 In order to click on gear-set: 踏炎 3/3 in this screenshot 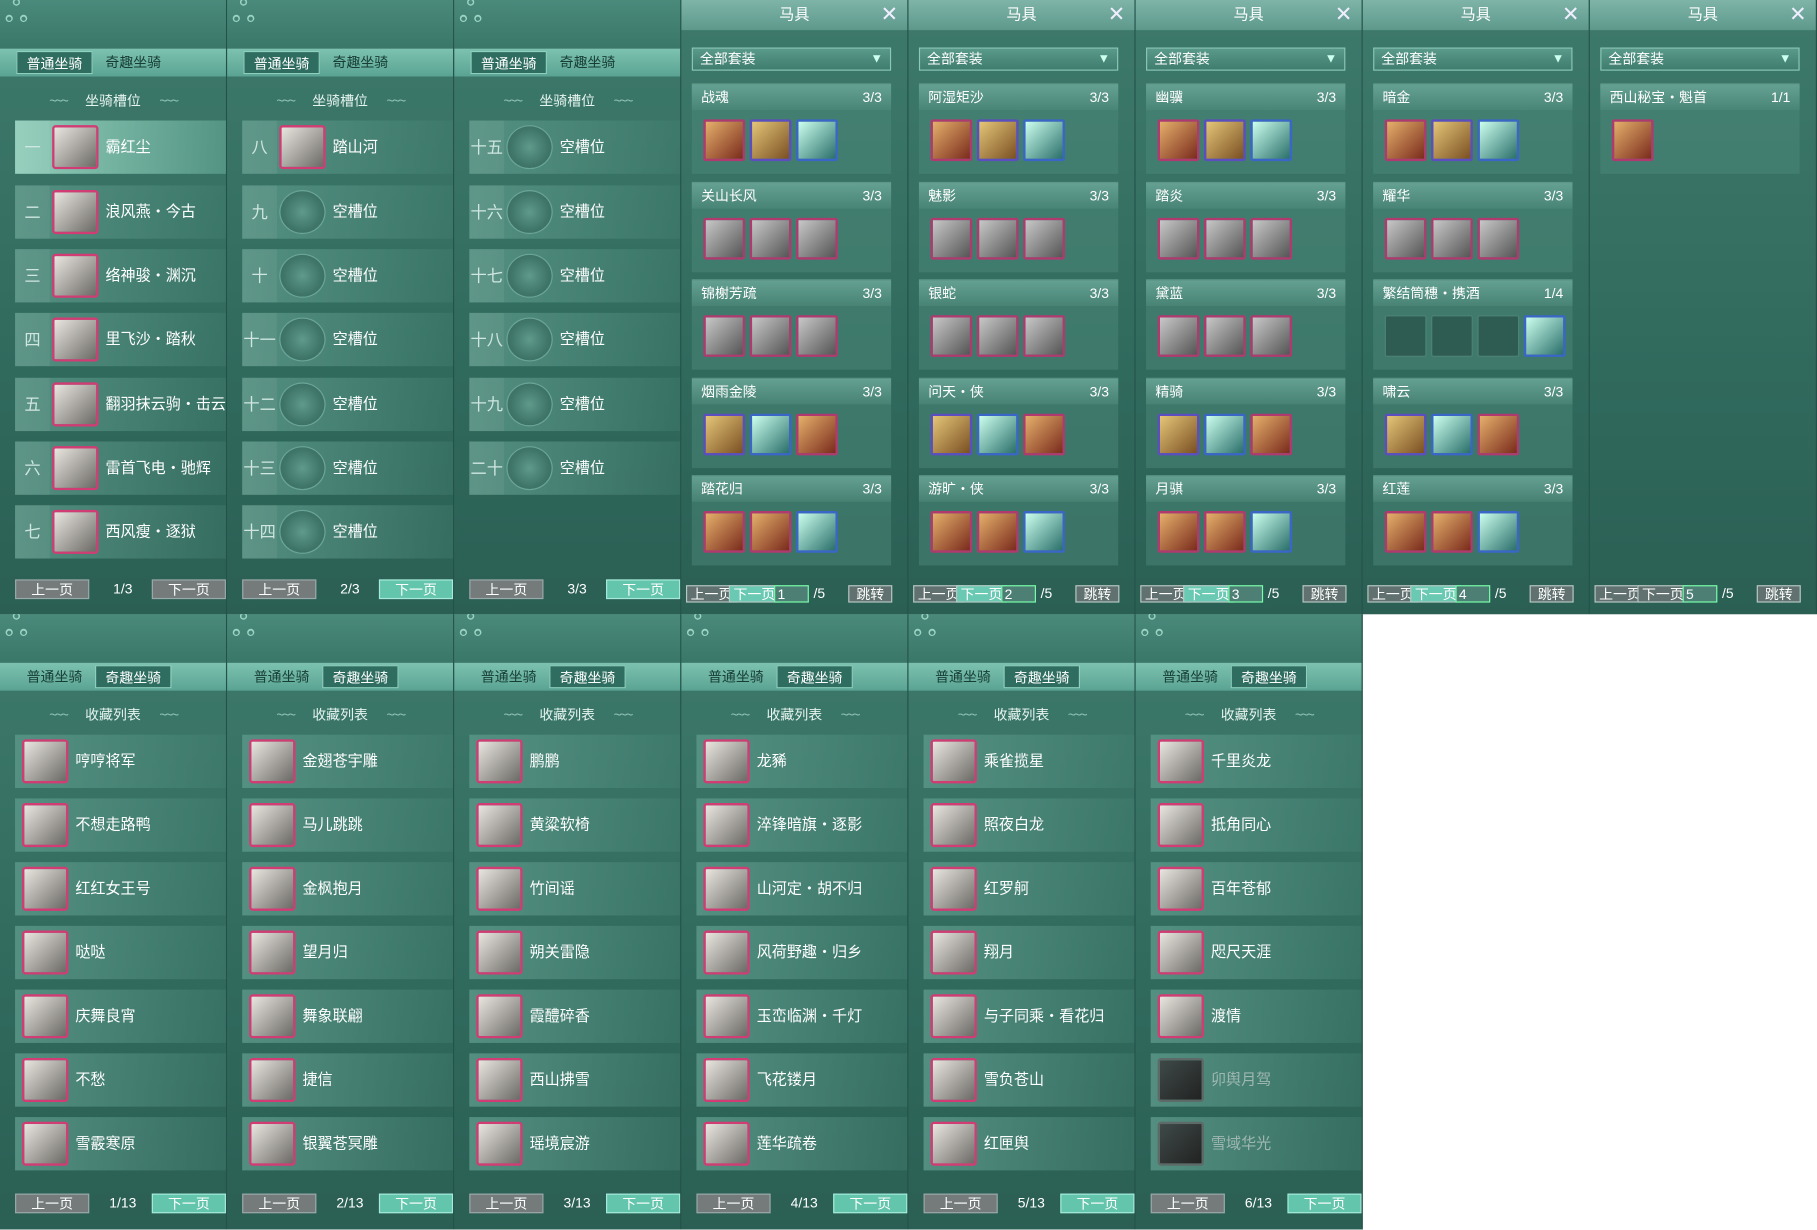, I will do `click(1246, 227)`.